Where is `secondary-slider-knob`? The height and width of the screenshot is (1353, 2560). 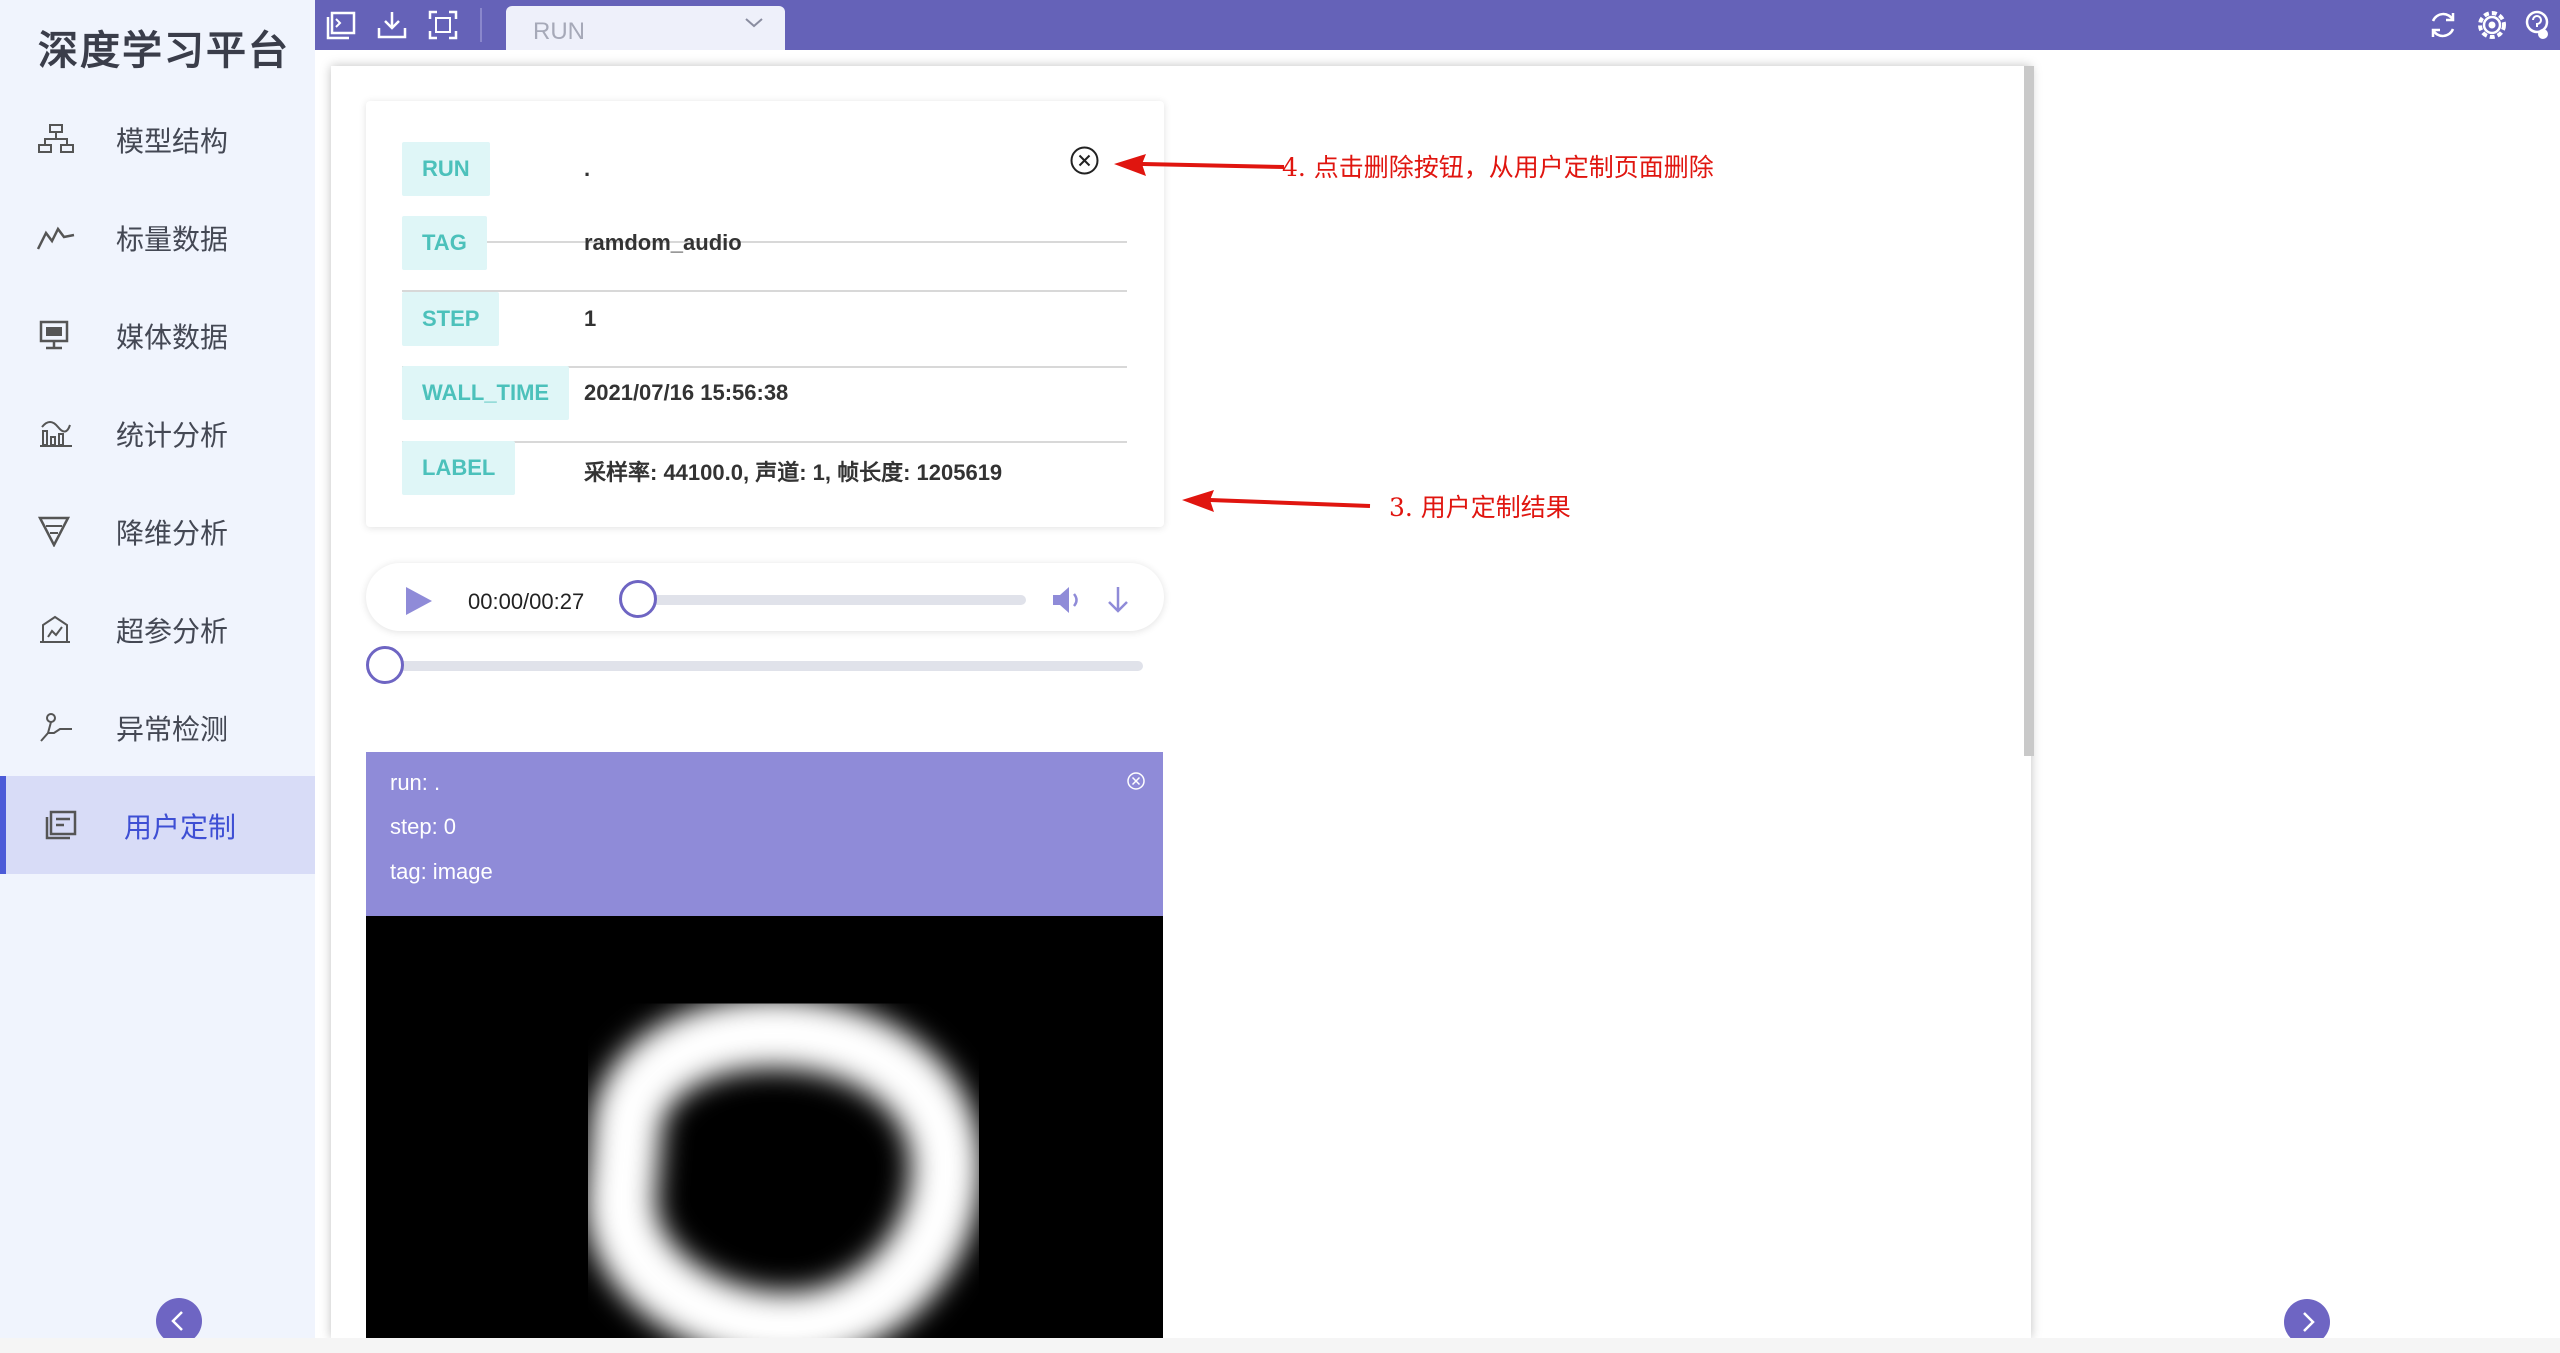 secondary-slider-knob is located at coordinates (385, 665).